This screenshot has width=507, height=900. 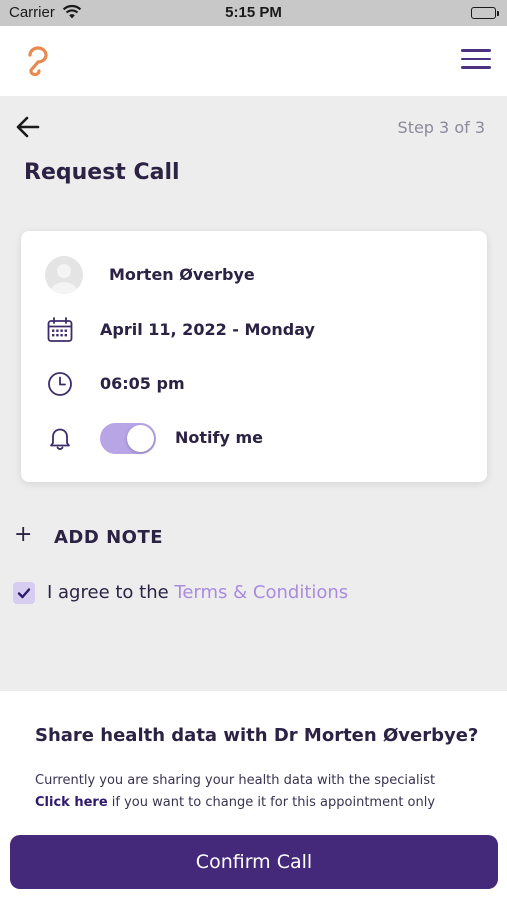 I want to click on clock-icon, so click(x=60, y=384).